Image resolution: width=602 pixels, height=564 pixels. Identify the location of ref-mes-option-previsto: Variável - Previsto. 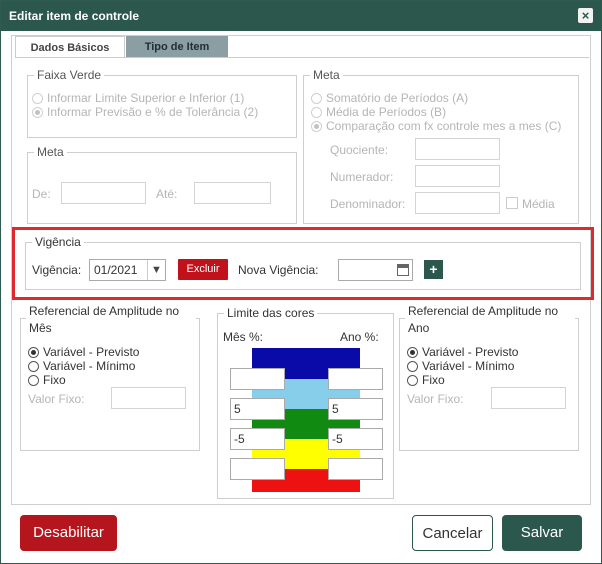
(83, 352).